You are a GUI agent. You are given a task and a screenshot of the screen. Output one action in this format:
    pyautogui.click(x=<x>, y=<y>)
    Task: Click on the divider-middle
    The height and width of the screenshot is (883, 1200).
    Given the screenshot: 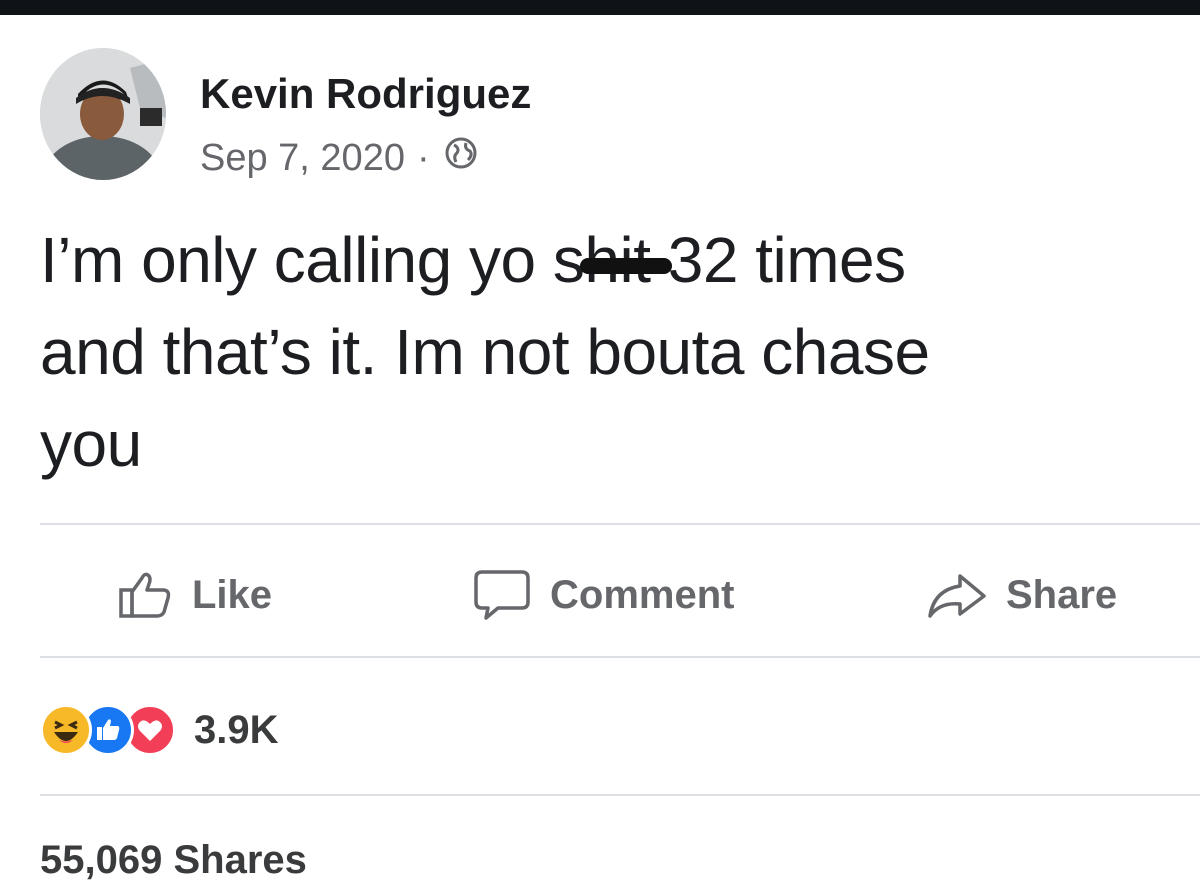 What is the action you would take?
    pyautogui.click(x=620, y=657)
    